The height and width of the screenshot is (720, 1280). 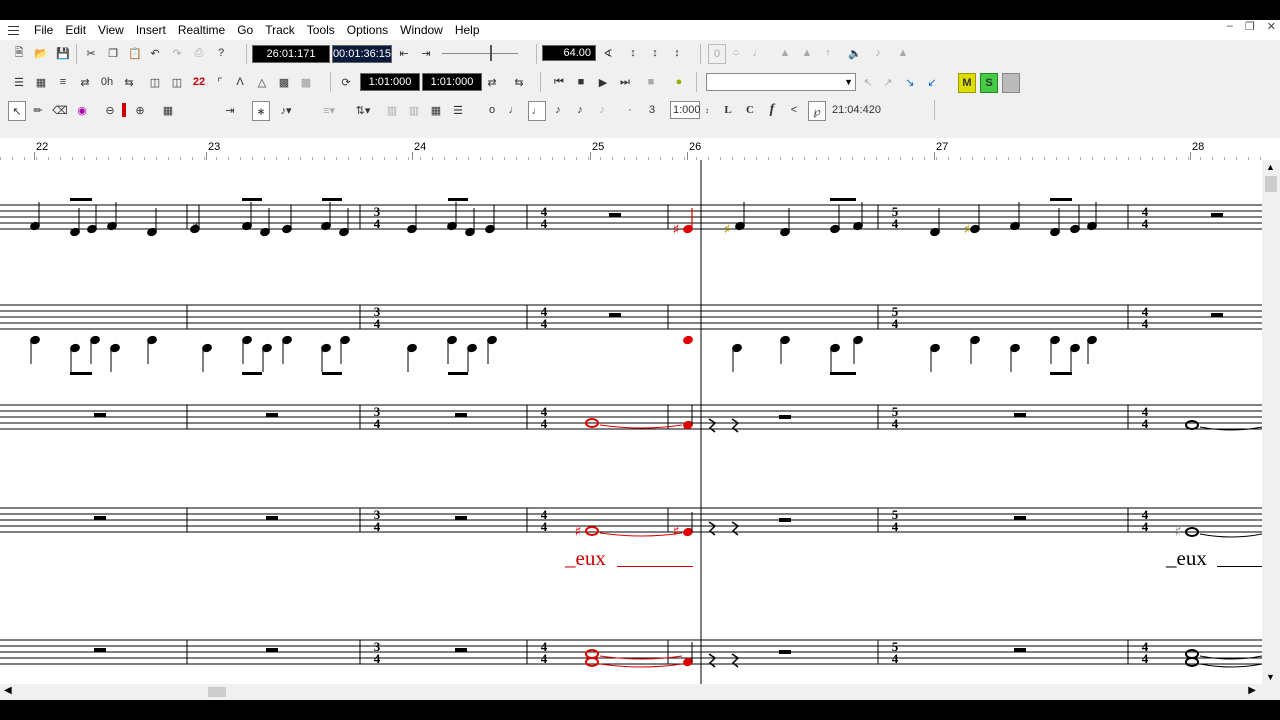 What do you see at coordinates (679, 82) in the screenshot?
I see `panic-icon: ●` at bounding box center [679, 82].